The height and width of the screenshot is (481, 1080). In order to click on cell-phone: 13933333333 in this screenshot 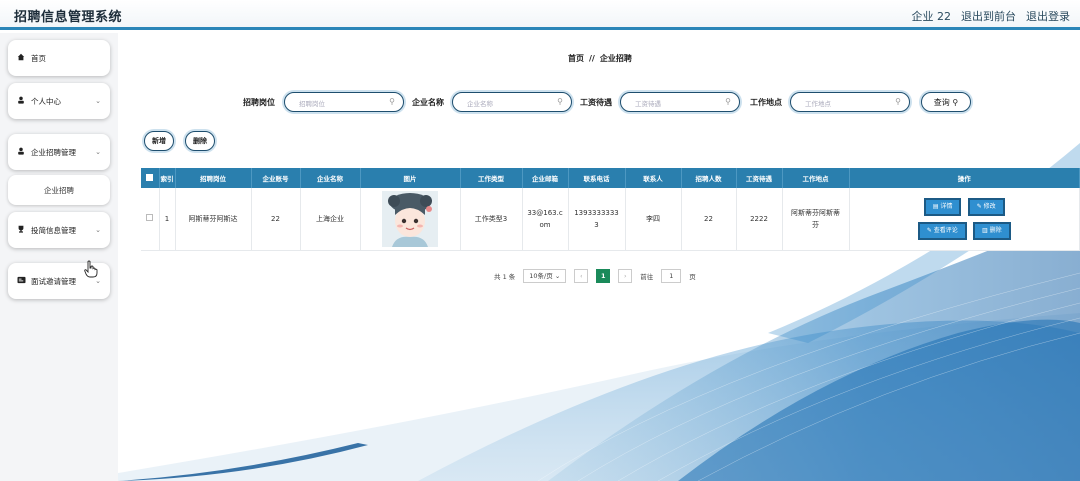, I will do `click(597, 219)`.